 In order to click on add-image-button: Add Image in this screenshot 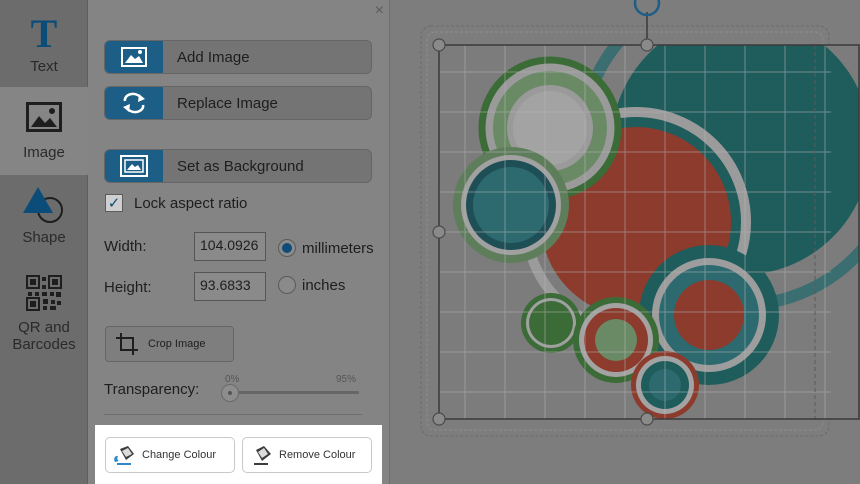, I will do `click(238, 57)`.